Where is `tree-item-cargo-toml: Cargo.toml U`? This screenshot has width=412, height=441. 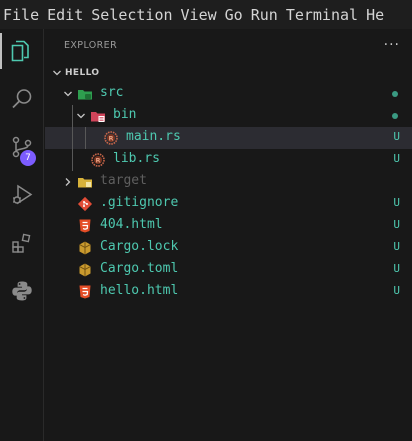 tree-item-cargo-toml: Cargo.toml U is located at coordinates (228, 270).